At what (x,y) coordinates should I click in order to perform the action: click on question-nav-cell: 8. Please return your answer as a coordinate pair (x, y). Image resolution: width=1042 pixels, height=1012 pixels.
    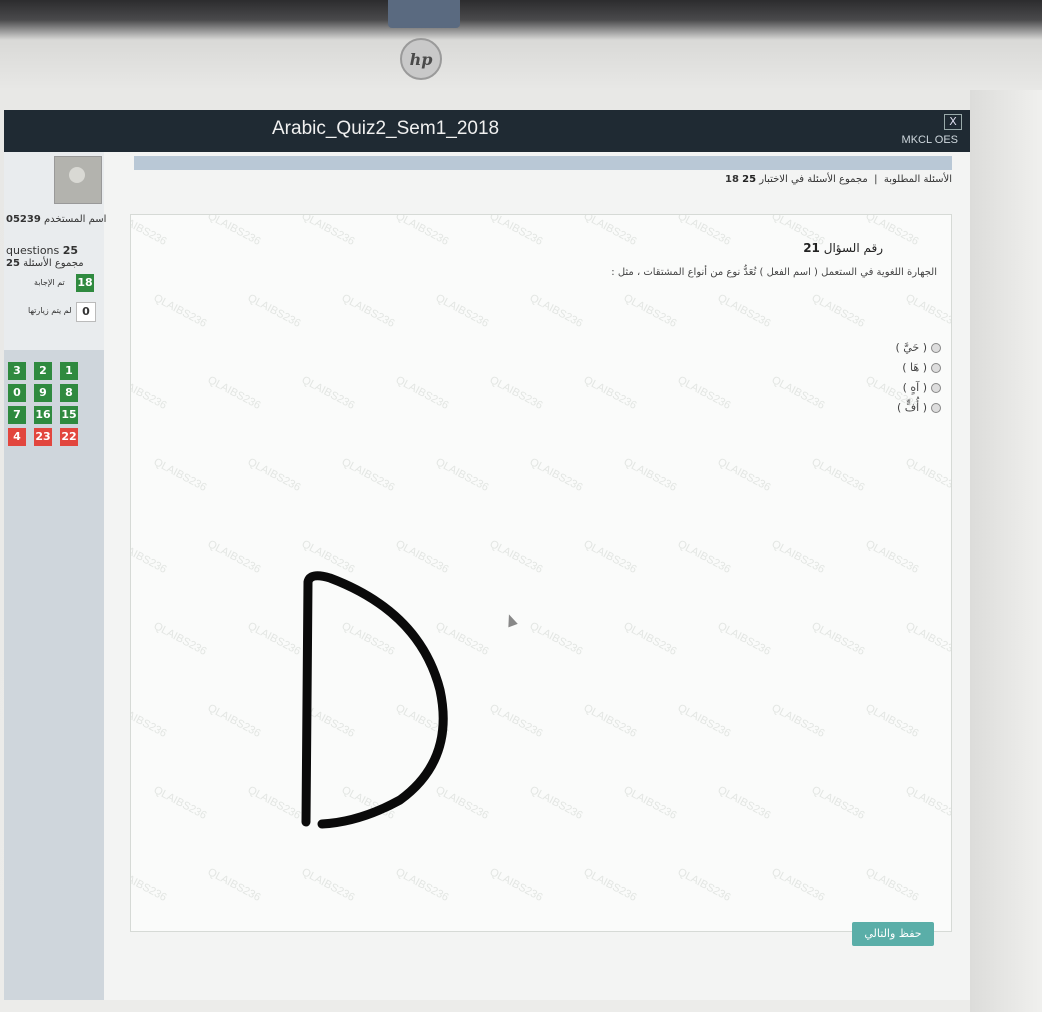
    Looking at the image, I should click on (69, 393).